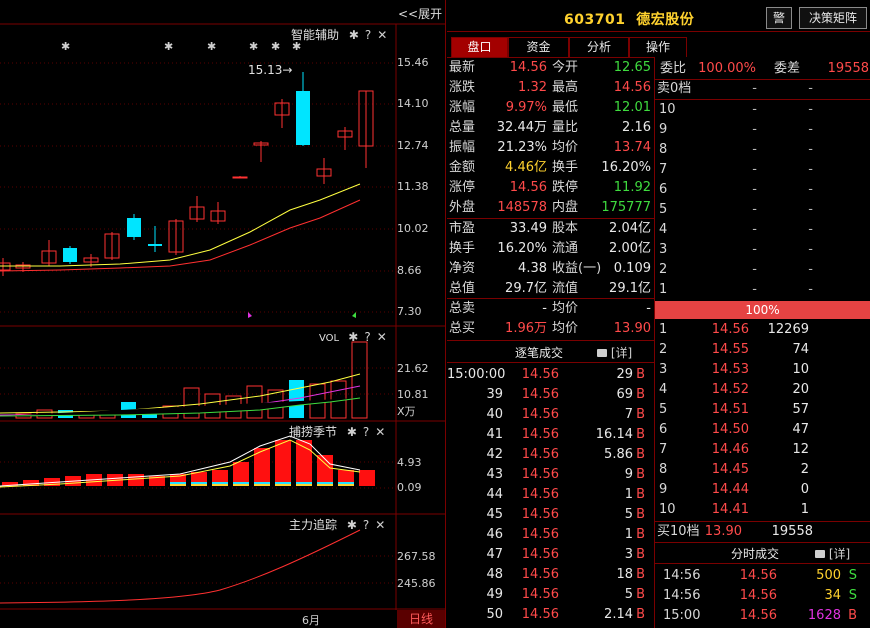 This screenshot has height=628, width=870. I want to click on tick-row: 41 14.56 16.14 B, so click(550, 435).